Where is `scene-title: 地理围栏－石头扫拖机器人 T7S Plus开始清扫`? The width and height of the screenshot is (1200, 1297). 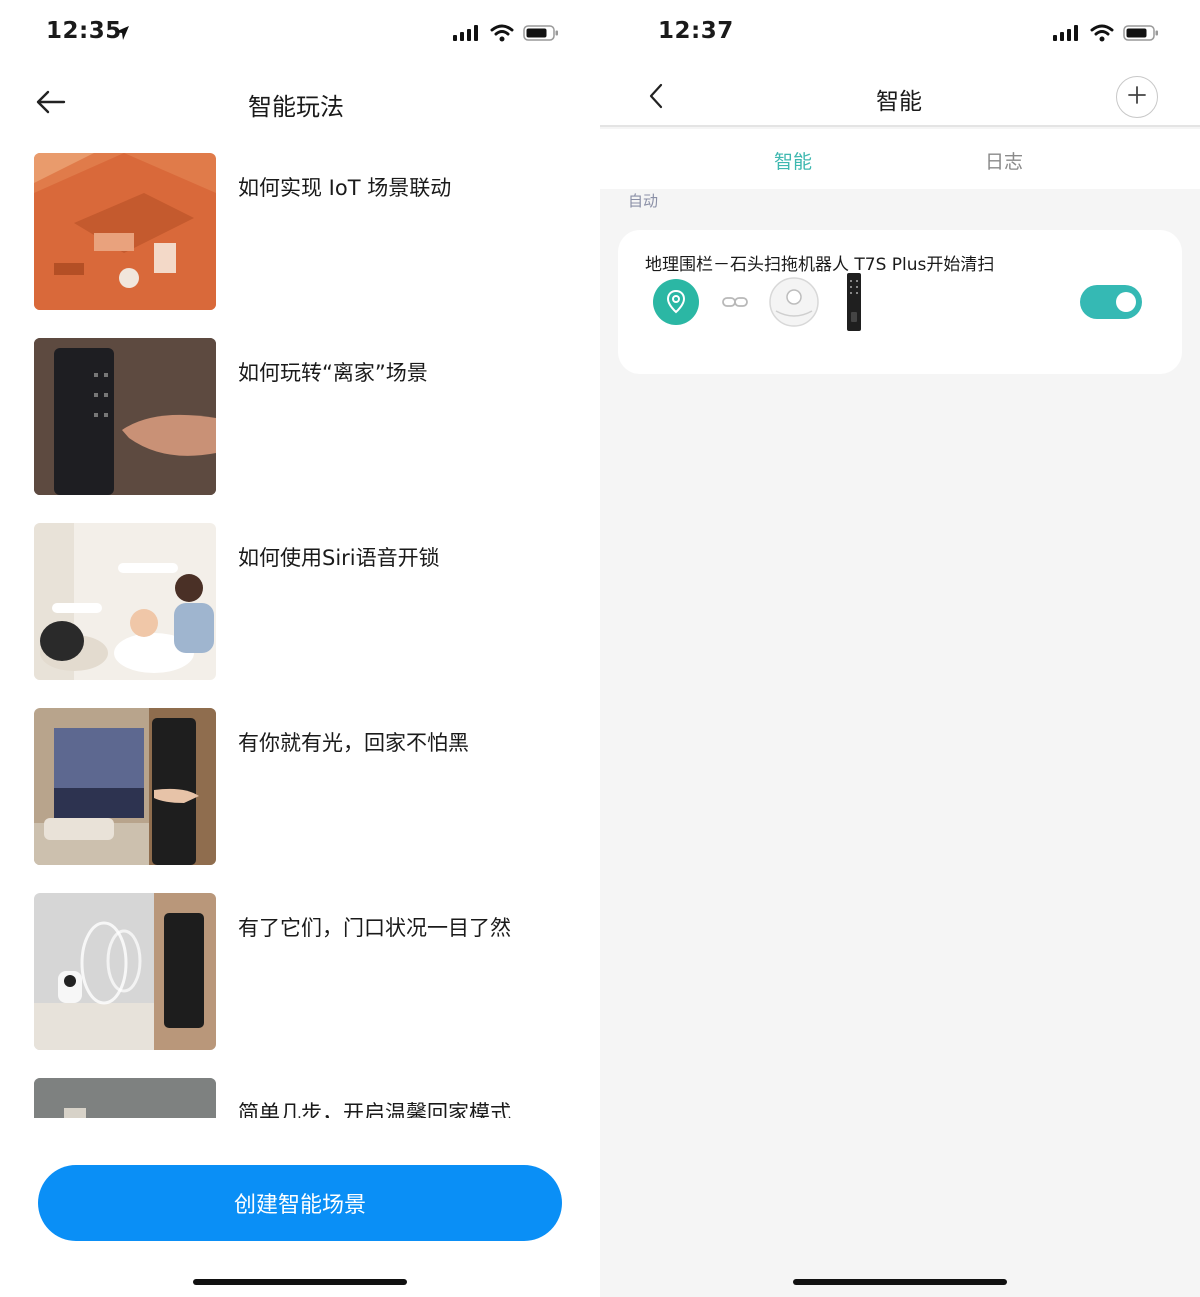 scene-title: 地理围栏－石头扫拖机器人 T7S Plus开始清扫 is located at coordinates (820, 265).